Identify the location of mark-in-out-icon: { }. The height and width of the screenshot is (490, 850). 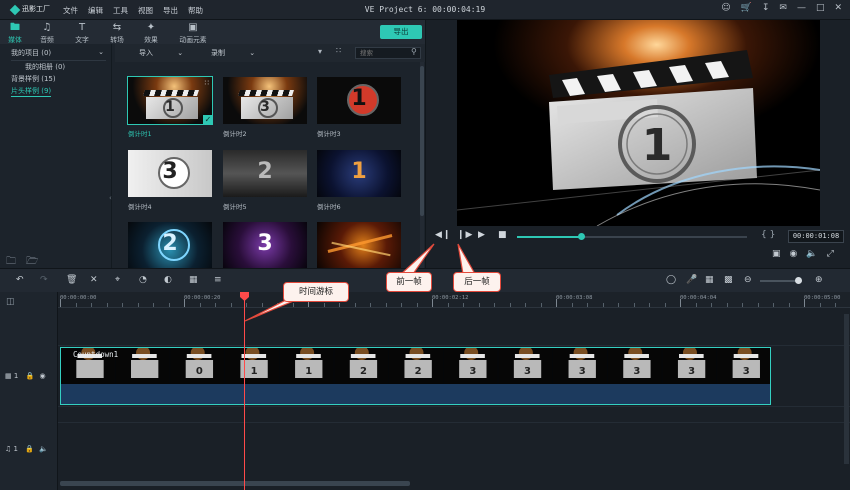
(768, 235).